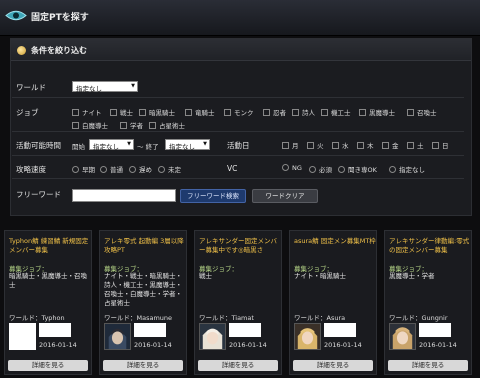 The height and width of the screenshot is (378, 480). Describe the element at coordinates (340, 145) in the screenshot. I see `day-checkbox-wed: 水` at that location.